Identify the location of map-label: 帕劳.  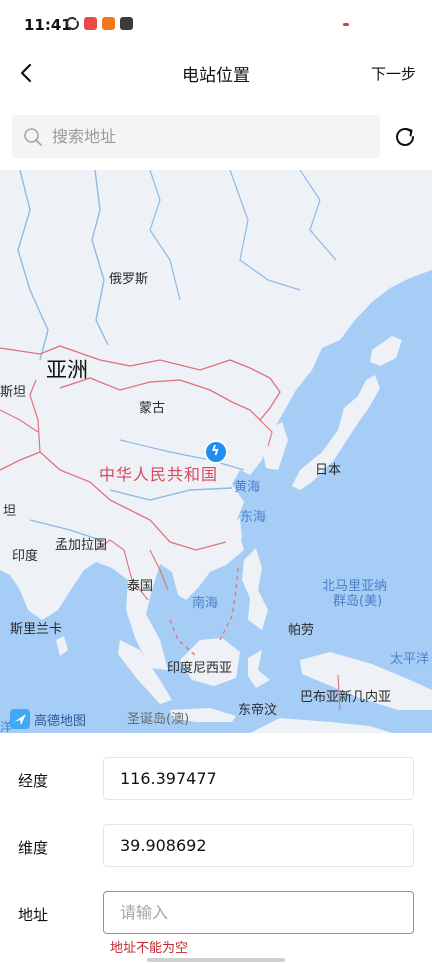
(301, 630).